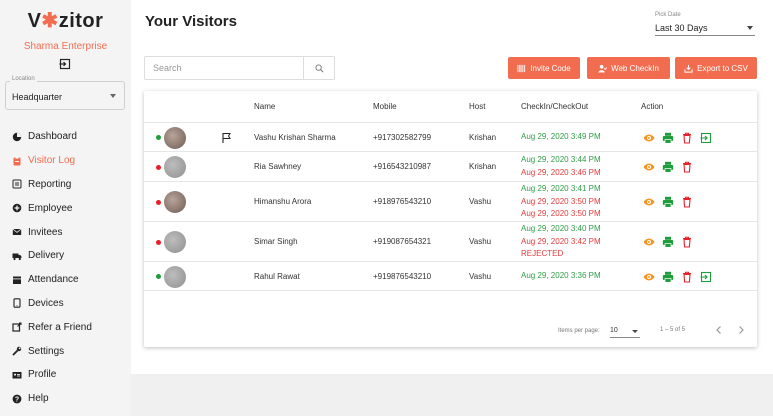  I want to click on visitor-mobile: +919876543210, so click(402, 276).